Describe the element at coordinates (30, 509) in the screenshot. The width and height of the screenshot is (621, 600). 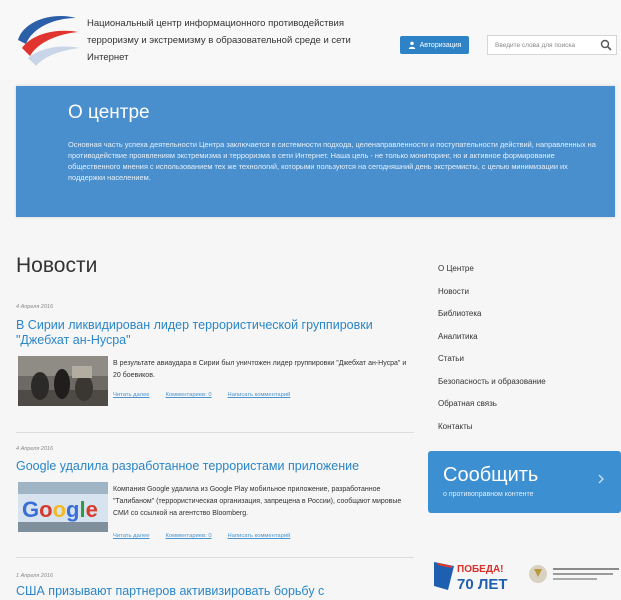
I see `google-logo-letter: G` at that location.